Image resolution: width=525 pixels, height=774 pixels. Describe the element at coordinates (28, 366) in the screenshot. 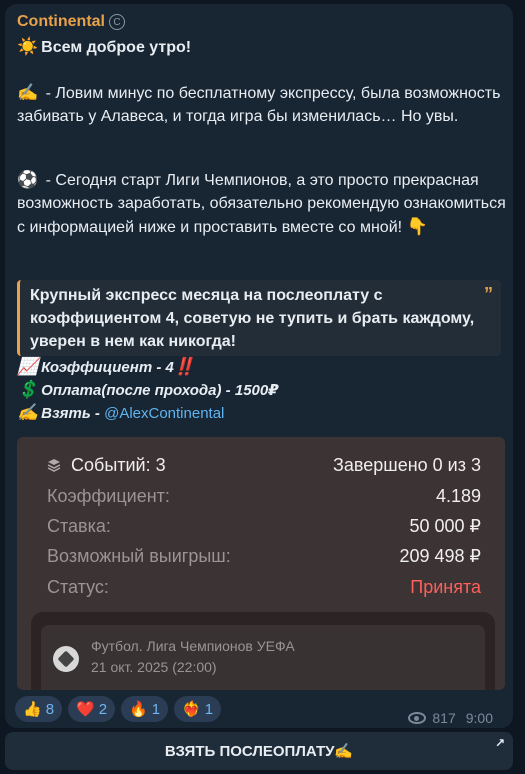

I see `chart-up-icon: 📈` at that location.